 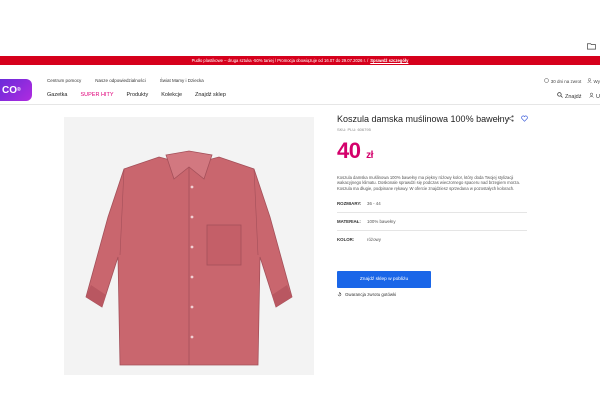 What do you see at coordinates (349, 222) in the screenshot?
I see `attr-material-key: MATERIAŁ:` at bounding box center [349, 222].